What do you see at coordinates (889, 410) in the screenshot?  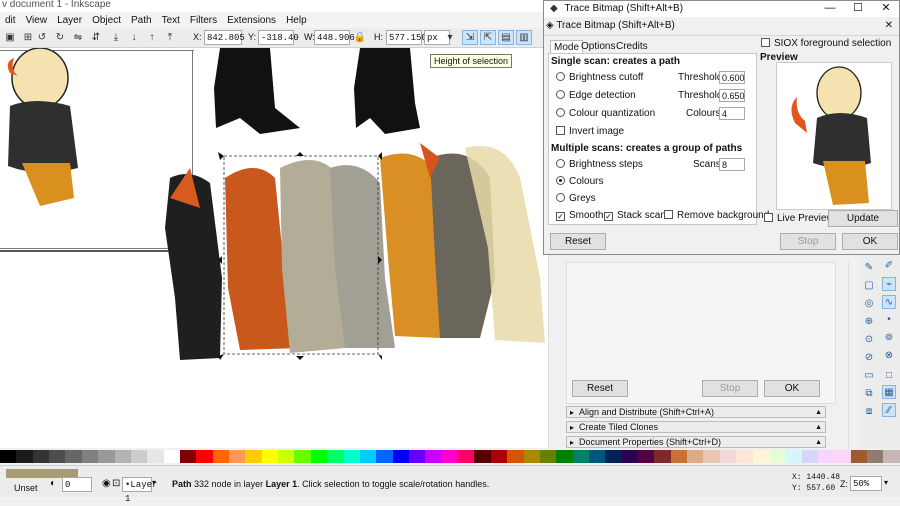 I see `snap-guides-icon: ∕∕` at bounding box center [889, 410].